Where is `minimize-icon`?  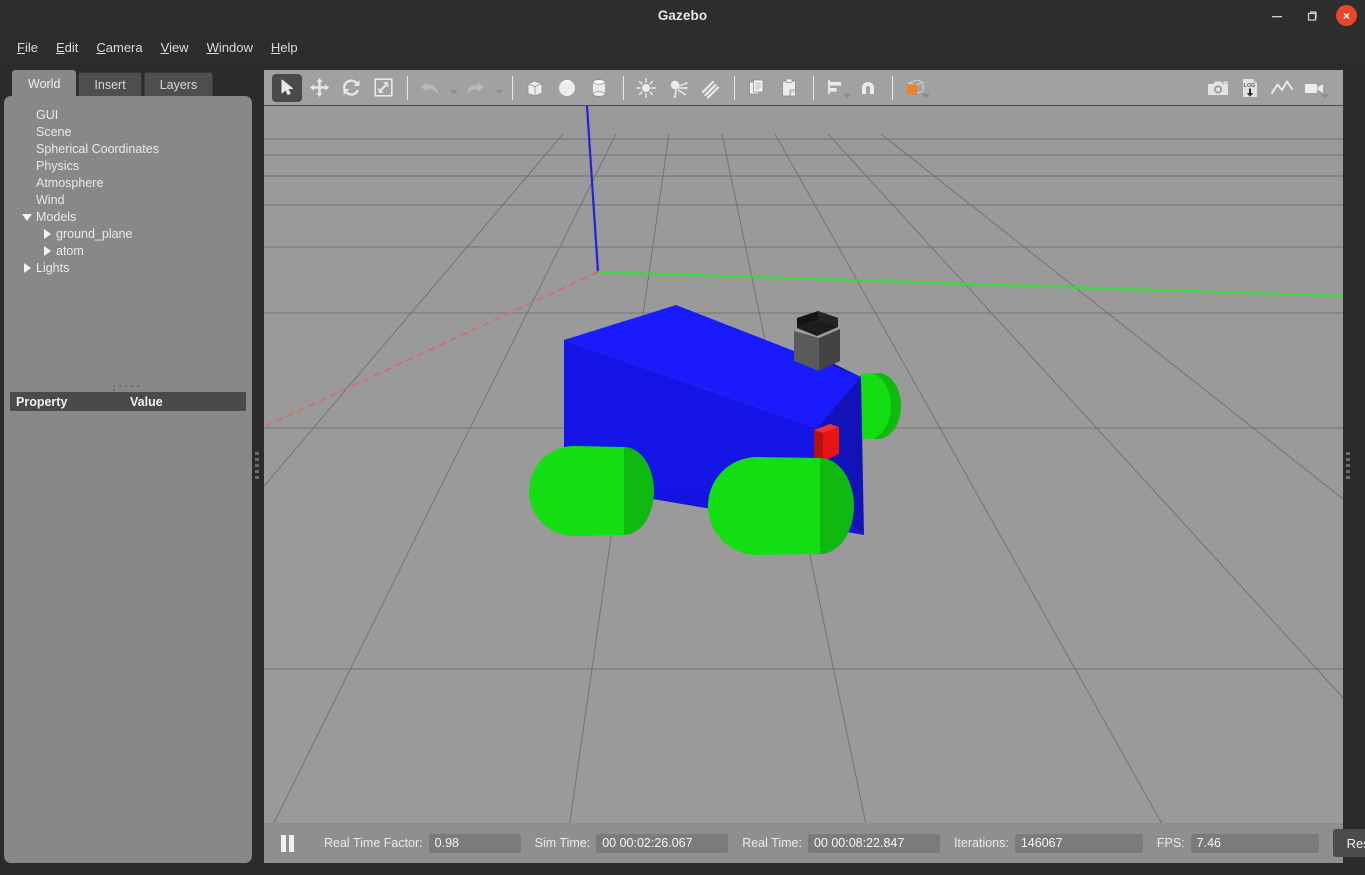 minimize-icon is located at coordinates (1277, 16).